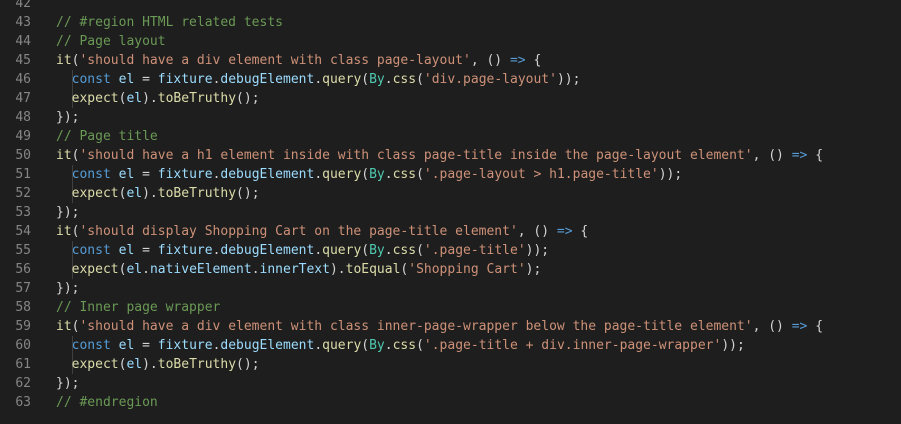  I want to click on line-number: 59, so click(23, 326).